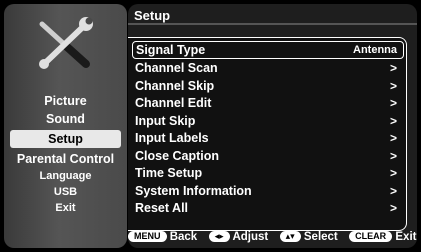 The height and width of the screenshot is (252, 421). I want to click on up-down-key-icon: ▴▾, so click(290, 236).